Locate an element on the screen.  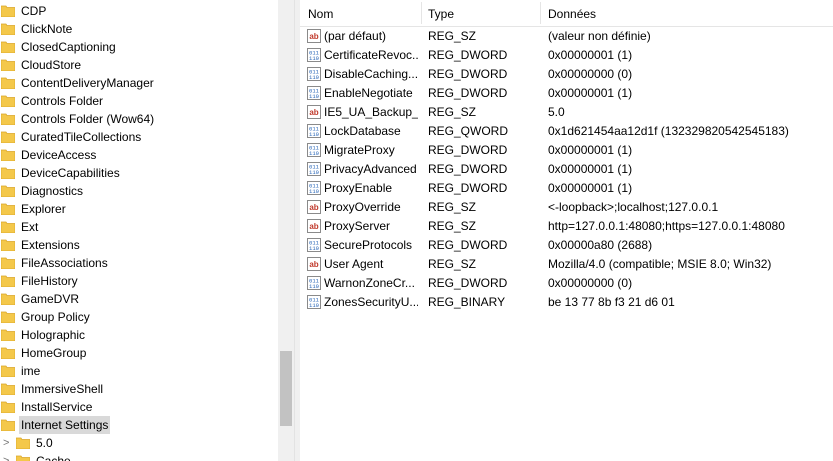
registry-value-row: ab (par défaut) REG_SZ (valeur non définie) is located at coordinates (566, 36).